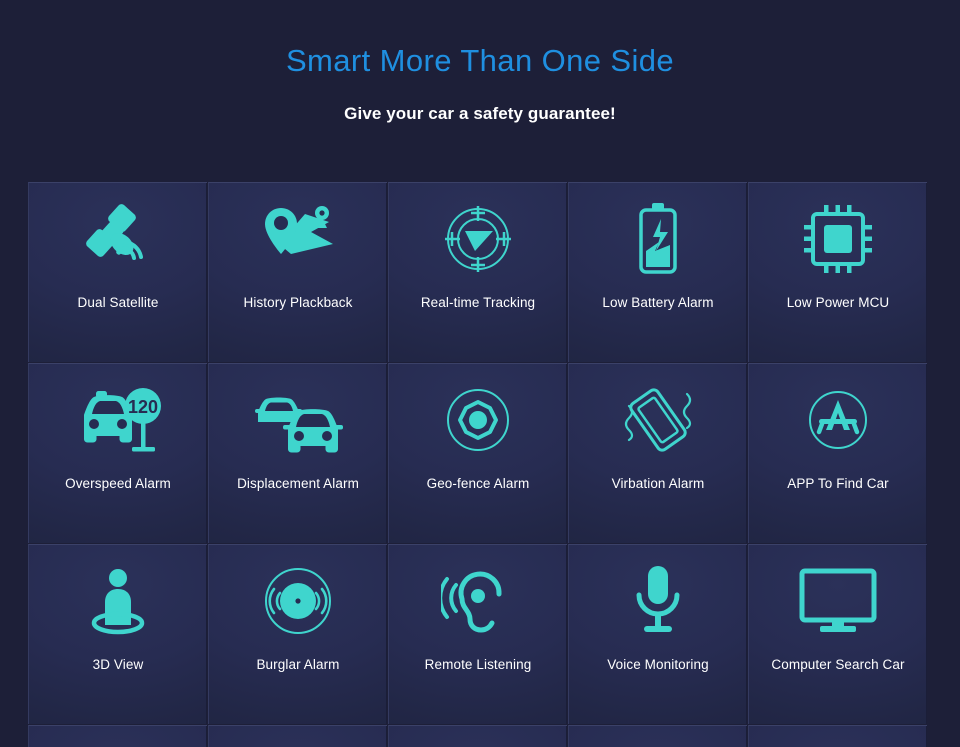 The height and width of the screenshot is (747, 960). What do you see at coordinates (118, 483) in the screenshot?
I see `feature-card-label: Overspeed Alarm` at bounding box center [118, 483].